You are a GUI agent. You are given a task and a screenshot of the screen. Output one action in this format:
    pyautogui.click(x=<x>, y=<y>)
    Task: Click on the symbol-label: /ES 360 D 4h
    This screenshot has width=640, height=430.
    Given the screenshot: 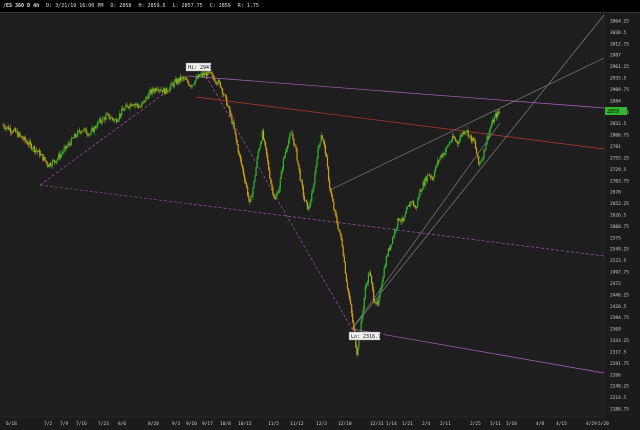 What is the action you would take?
    pyautogui.click(x=21, y=6)
    